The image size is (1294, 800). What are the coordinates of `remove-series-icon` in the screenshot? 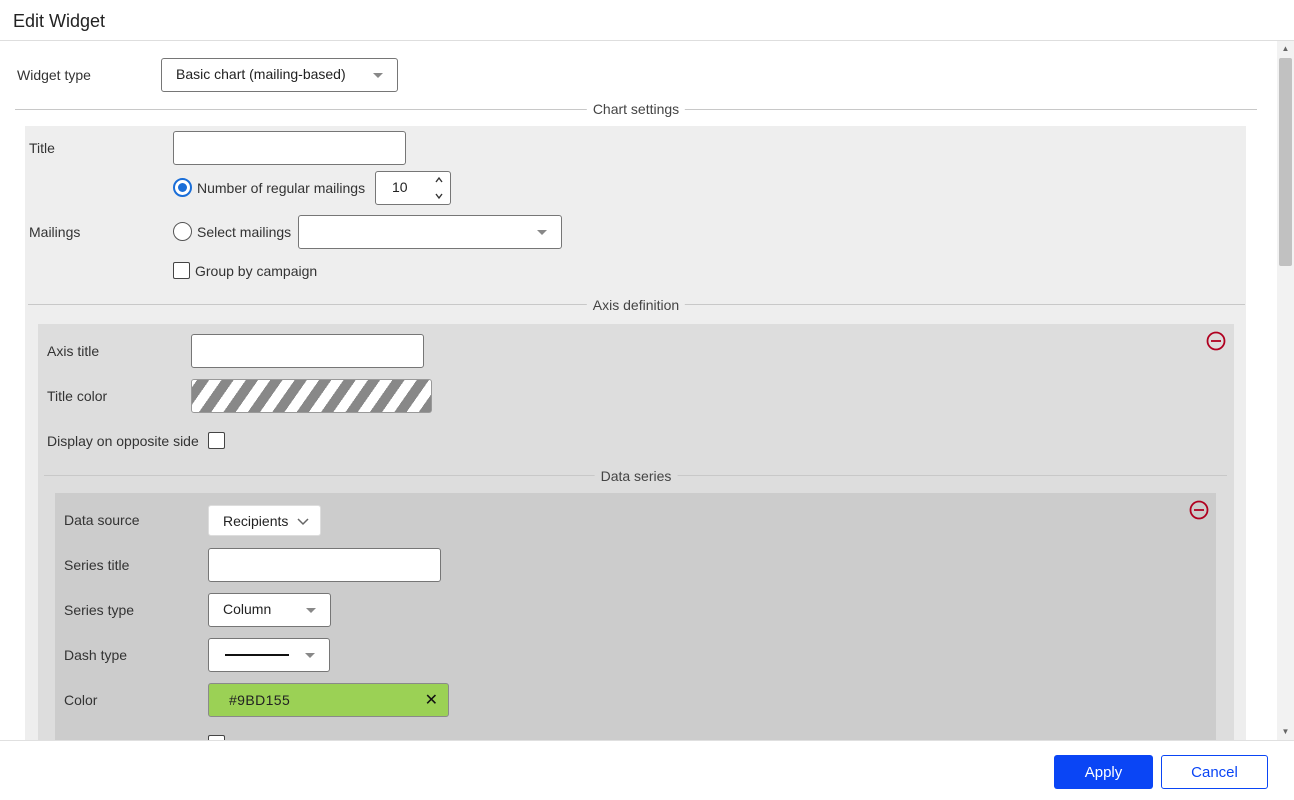 It's located at (1199, 510).